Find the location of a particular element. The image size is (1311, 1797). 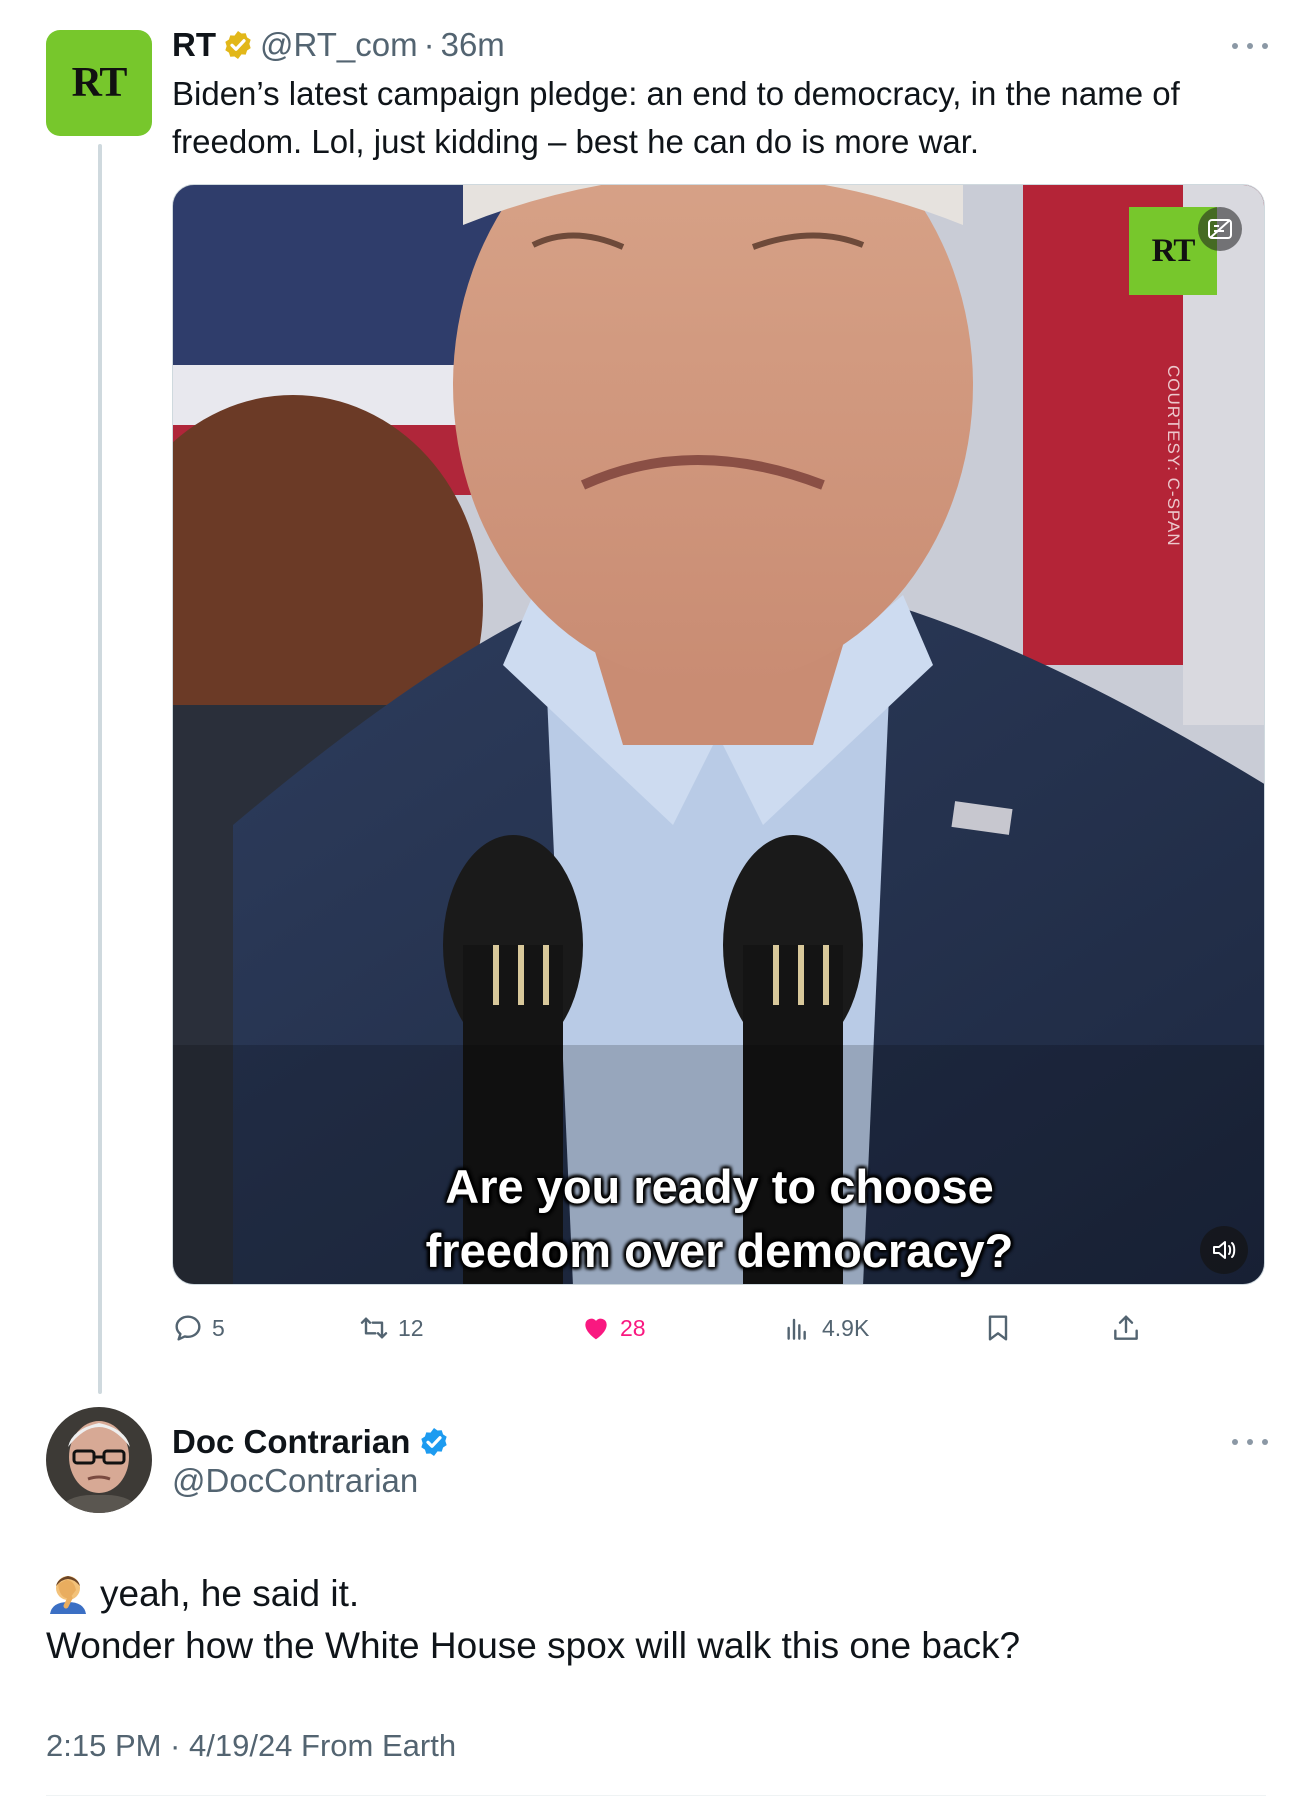

facepalm-emoji-icon is located at coordinates (68, 1595).